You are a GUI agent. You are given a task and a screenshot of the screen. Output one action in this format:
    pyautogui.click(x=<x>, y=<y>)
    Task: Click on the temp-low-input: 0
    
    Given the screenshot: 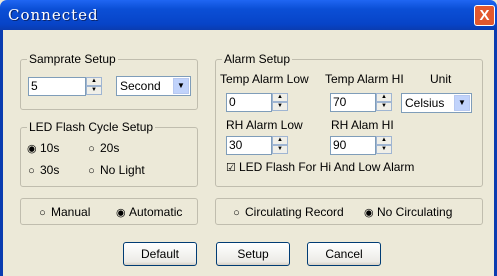 What is the action you would take?
    pyautogui.click(x=249, y=102)
    